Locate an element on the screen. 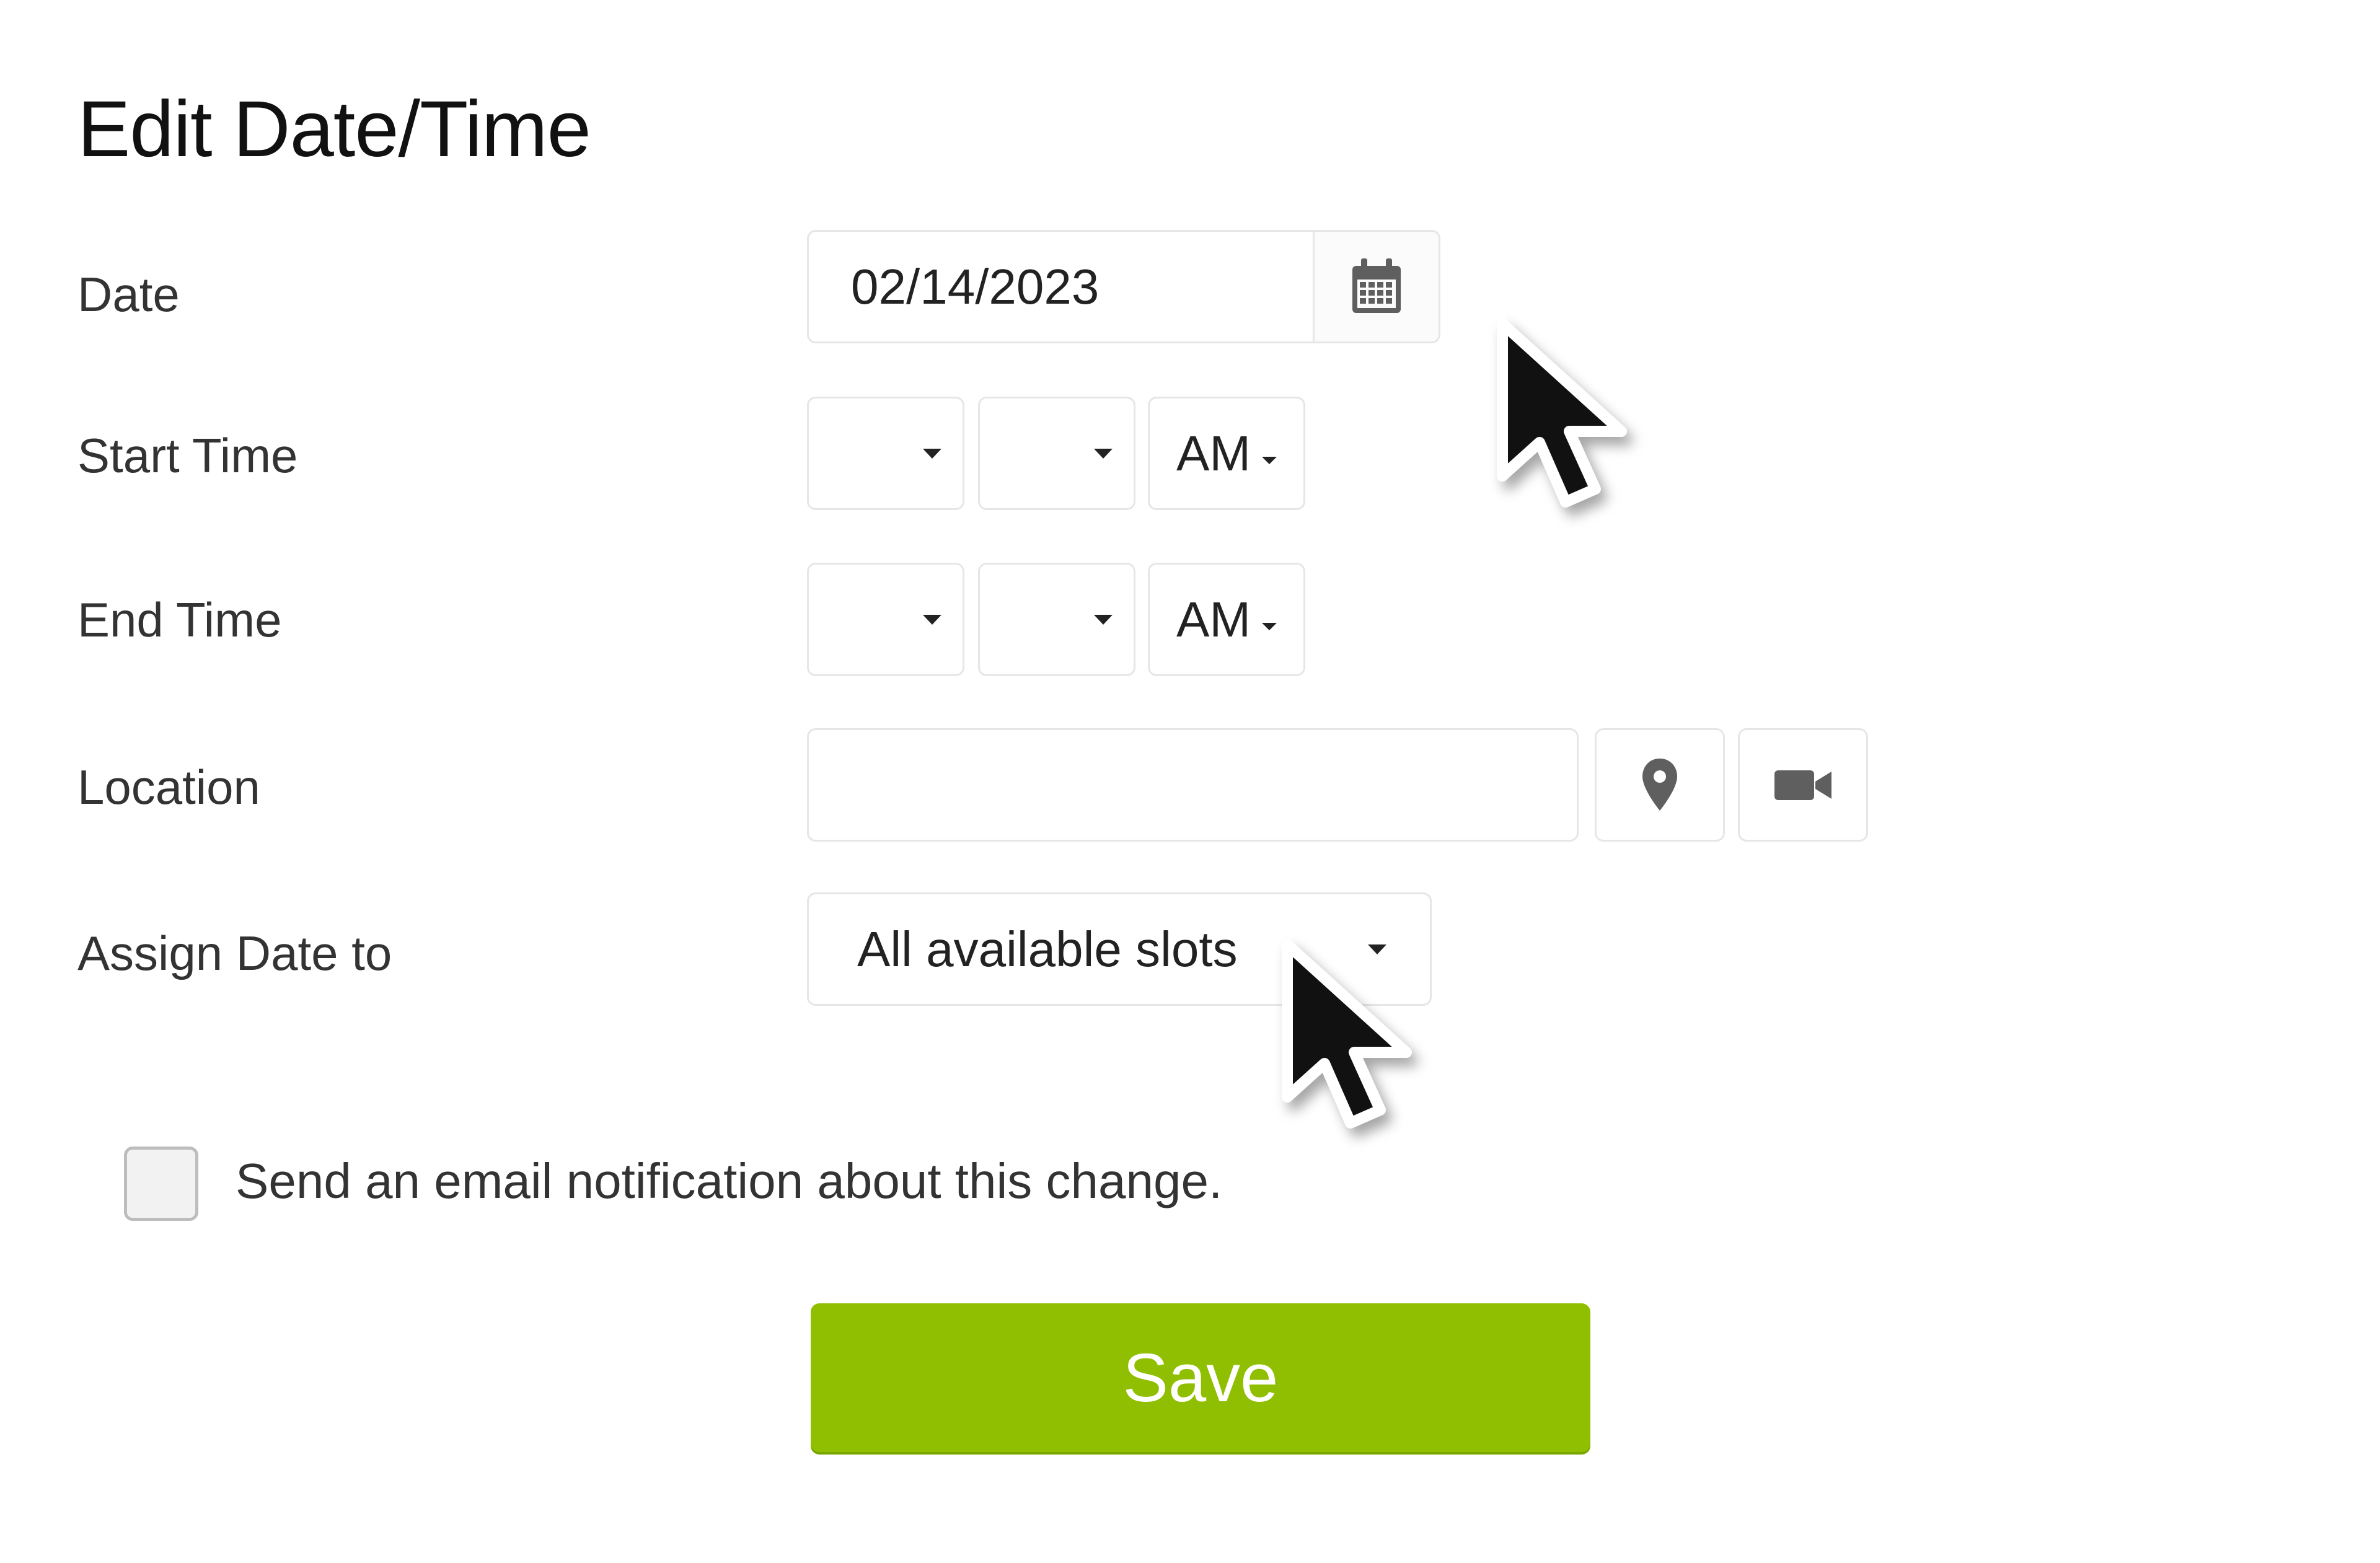 The width and height of the screenshot is (2380, 1563). map-pin-icon is located at coordinates (1659, 784).